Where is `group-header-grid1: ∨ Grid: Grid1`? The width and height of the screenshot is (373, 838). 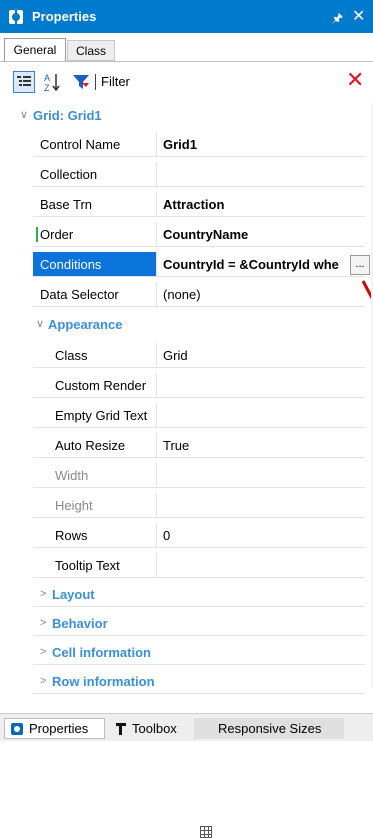 group-header-grid1: ∨ Grid: Grid1 is located at coordinates (186, 115).